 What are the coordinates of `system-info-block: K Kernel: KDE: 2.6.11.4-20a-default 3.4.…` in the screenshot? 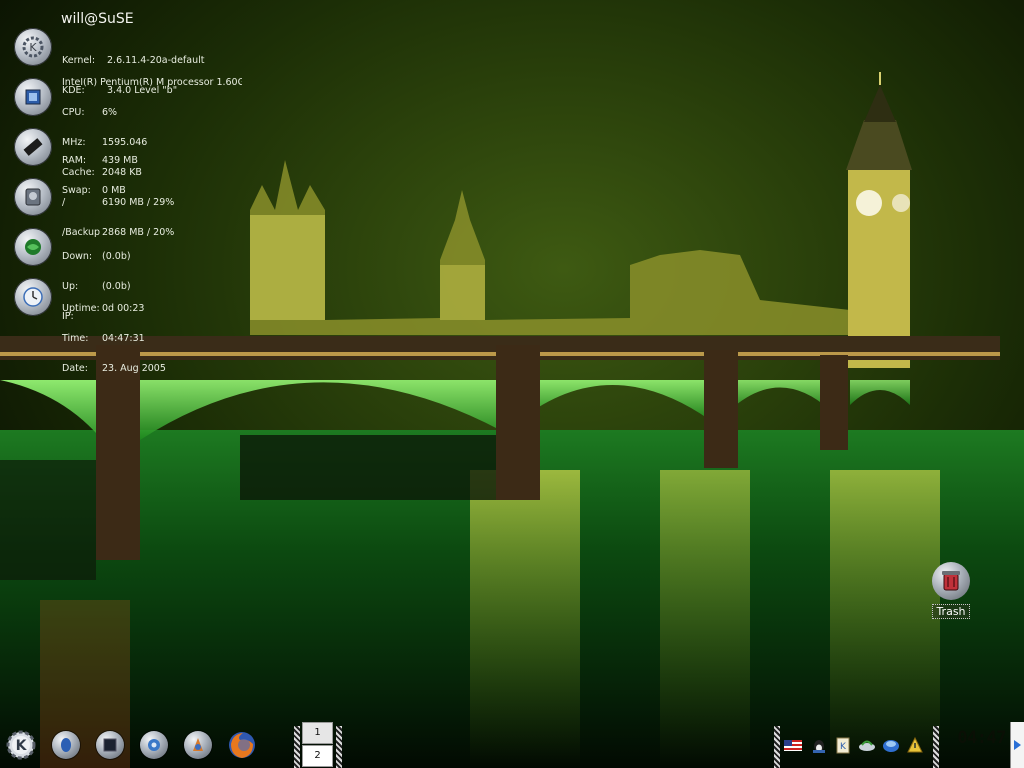 It's located at (134, 62).